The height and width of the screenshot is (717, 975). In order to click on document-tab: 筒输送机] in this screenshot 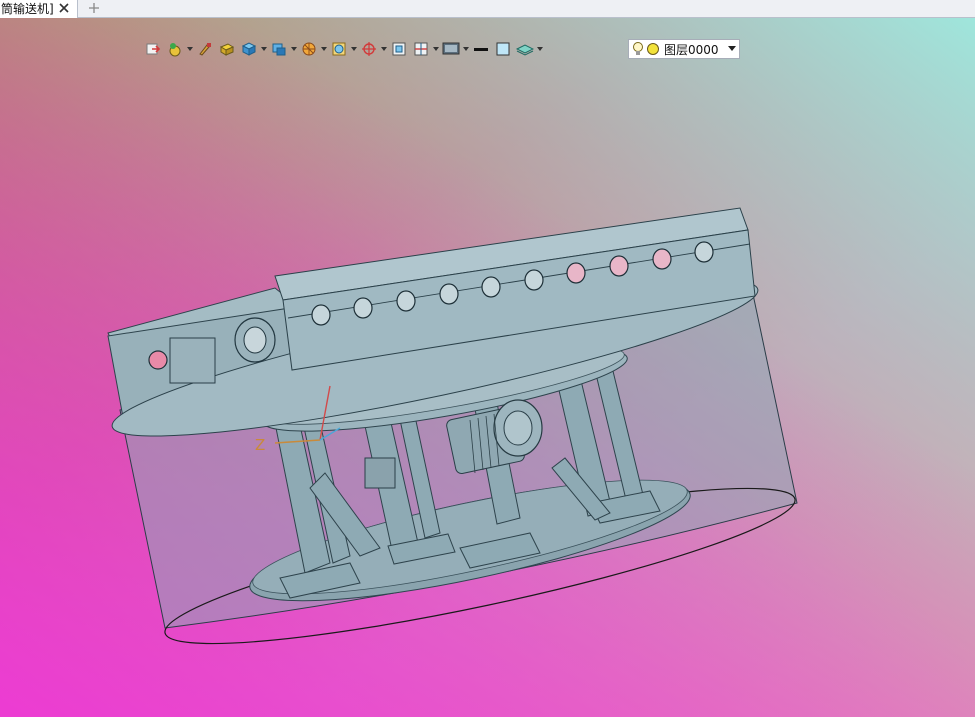, I will do `click(39, 9)`.